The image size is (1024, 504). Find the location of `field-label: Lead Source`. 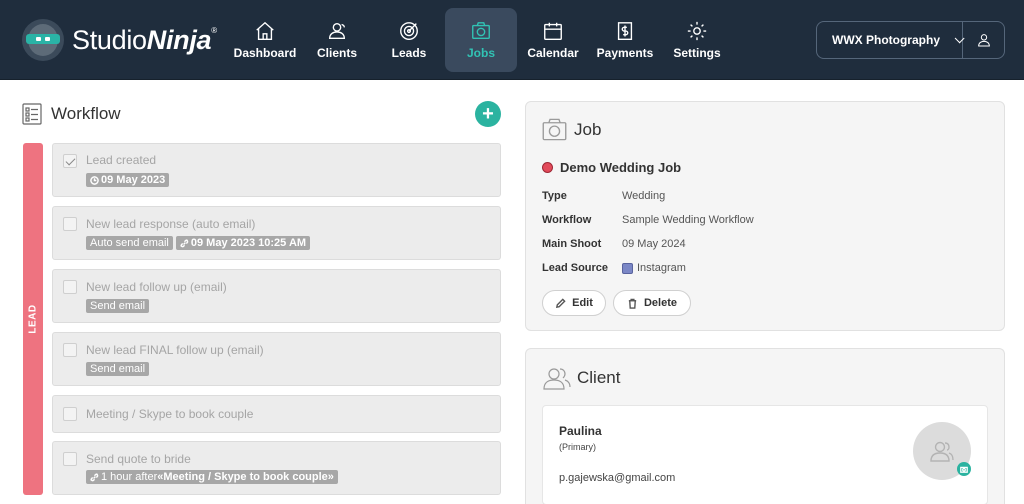

field-label: Lead Source is located at coordinates (575, 268).